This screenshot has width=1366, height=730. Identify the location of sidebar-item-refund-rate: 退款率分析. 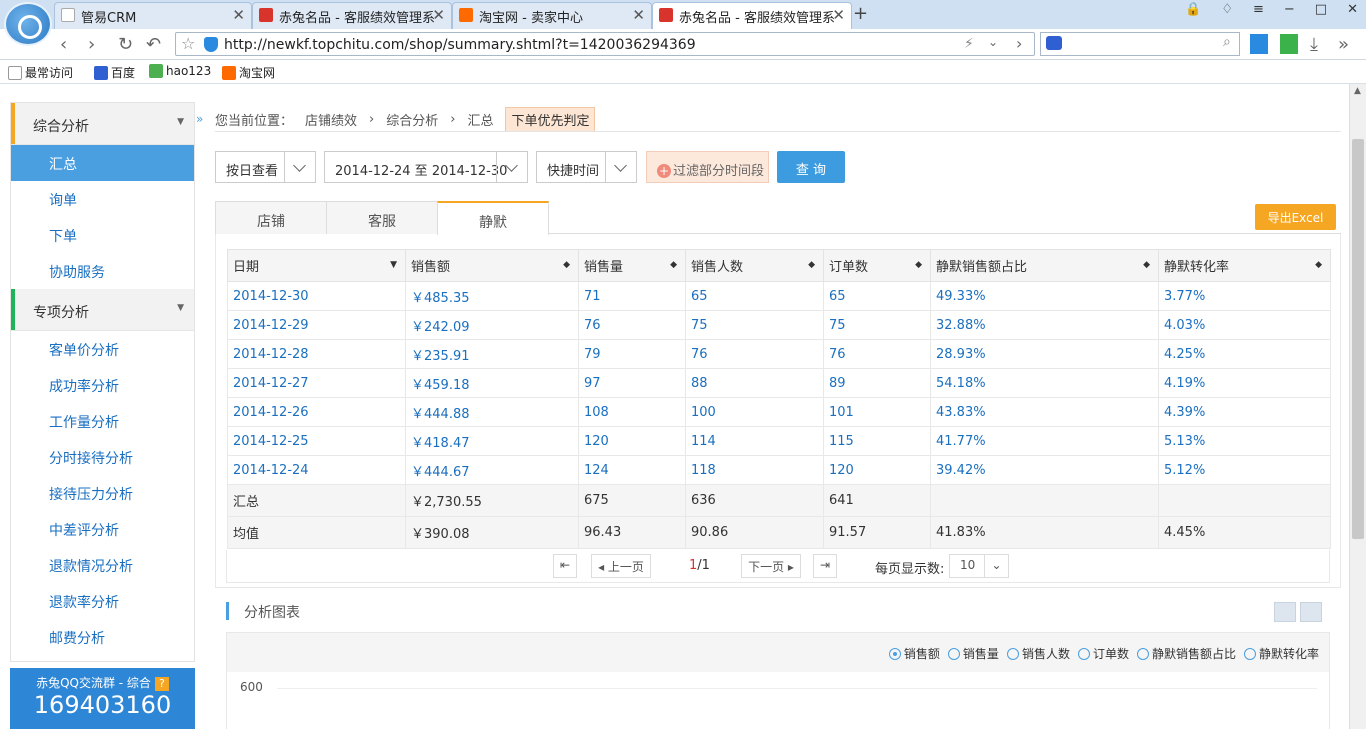
(102, 601).